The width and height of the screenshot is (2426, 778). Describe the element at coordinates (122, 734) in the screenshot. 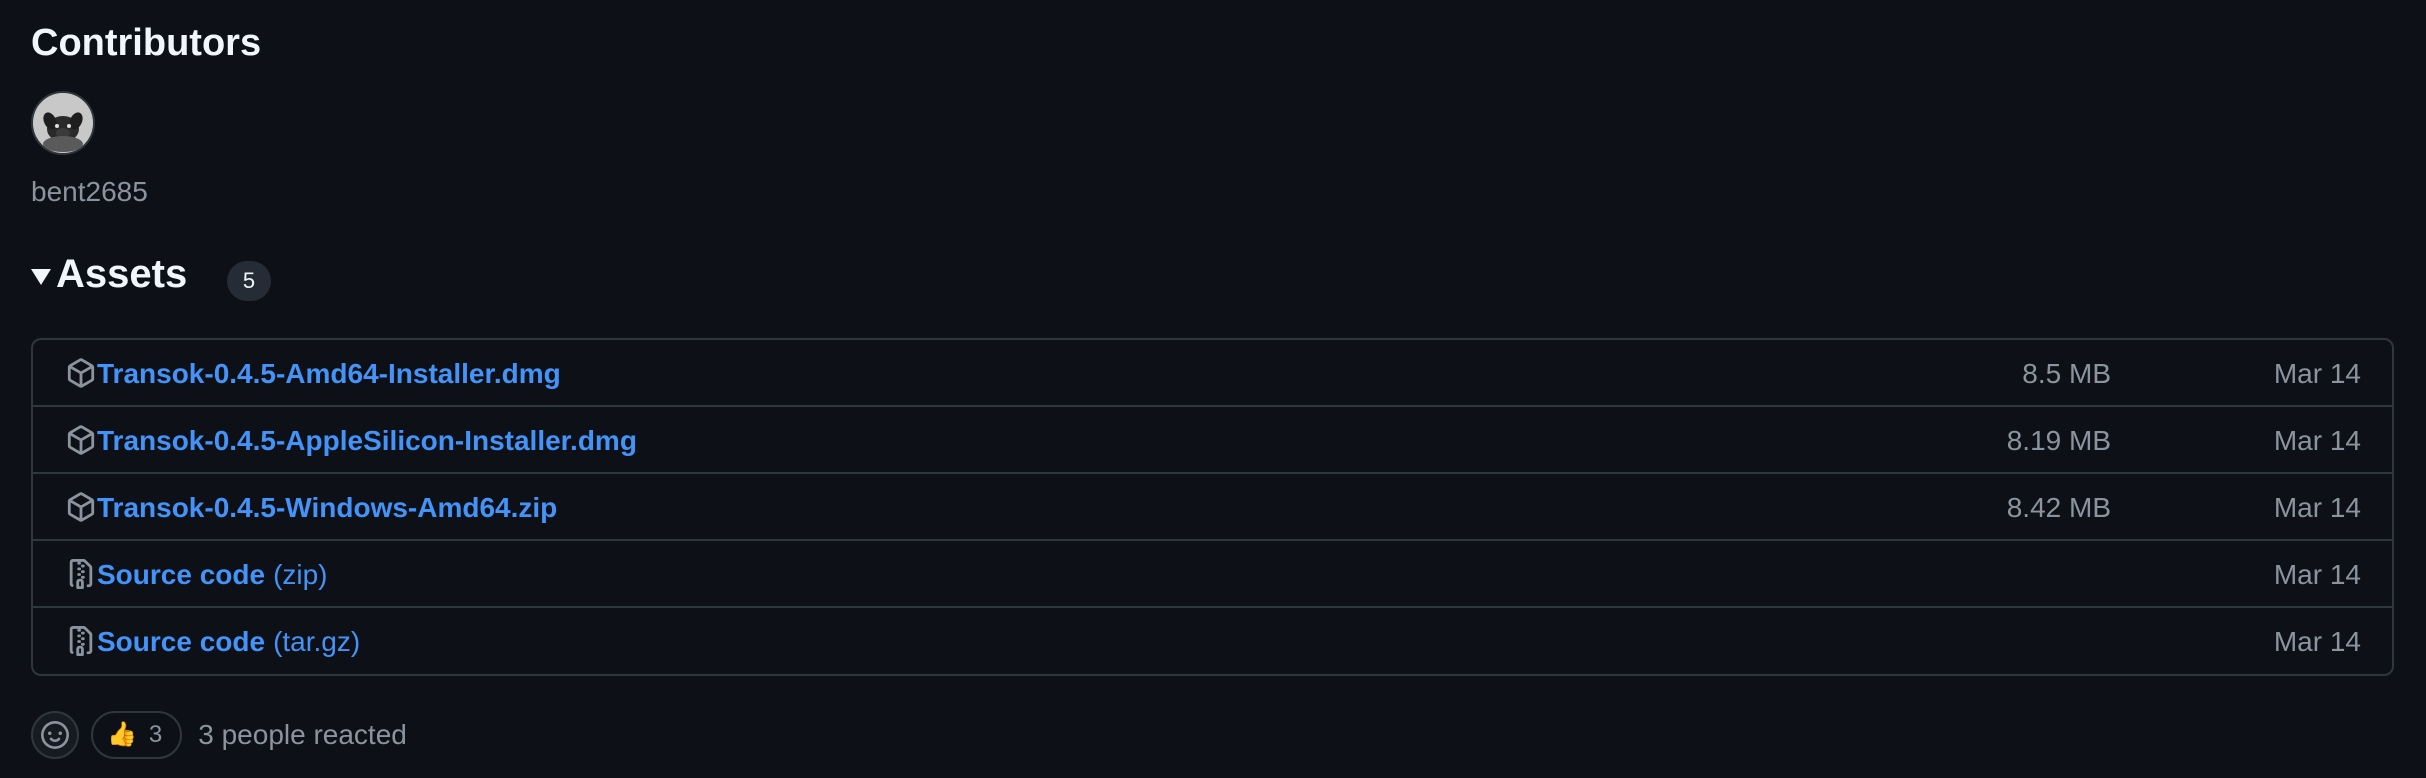

I see `thumbs-up-icon: 👍` at that location.